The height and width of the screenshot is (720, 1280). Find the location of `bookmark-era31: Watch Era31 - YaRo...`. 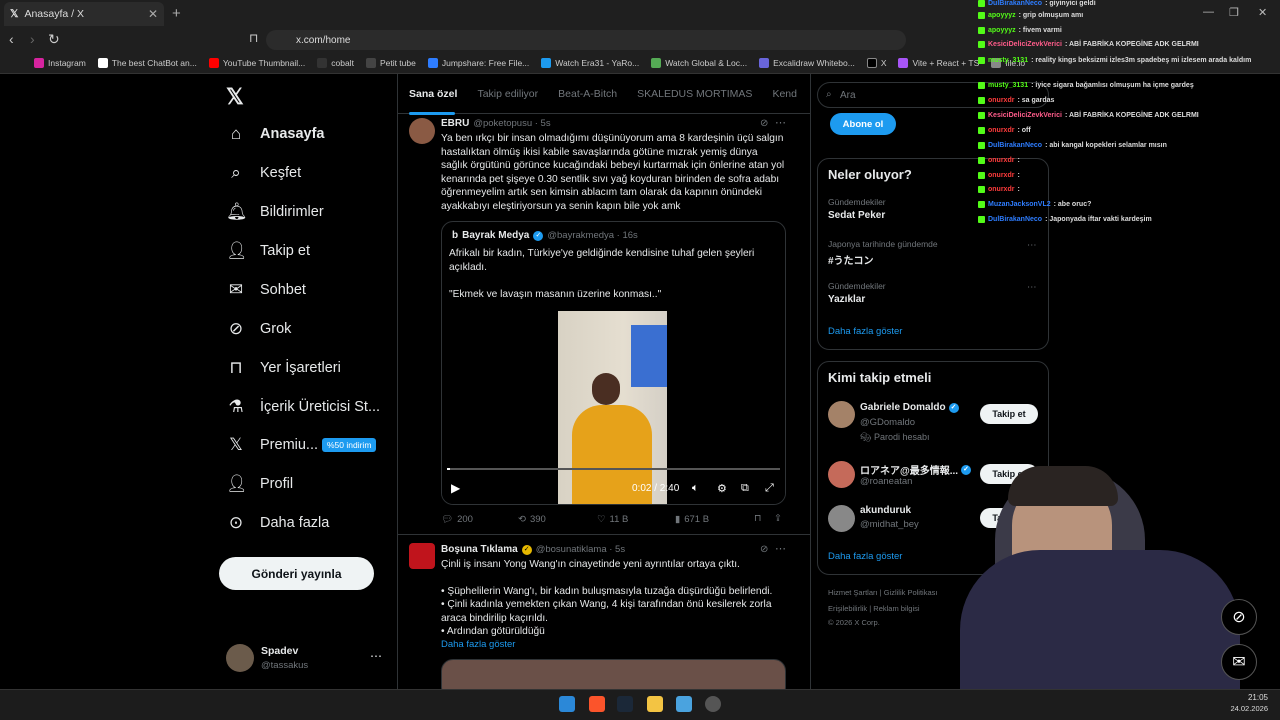

bookmark-era31: Watch Era31 - YaRo... is located at coordinates (590, 62).